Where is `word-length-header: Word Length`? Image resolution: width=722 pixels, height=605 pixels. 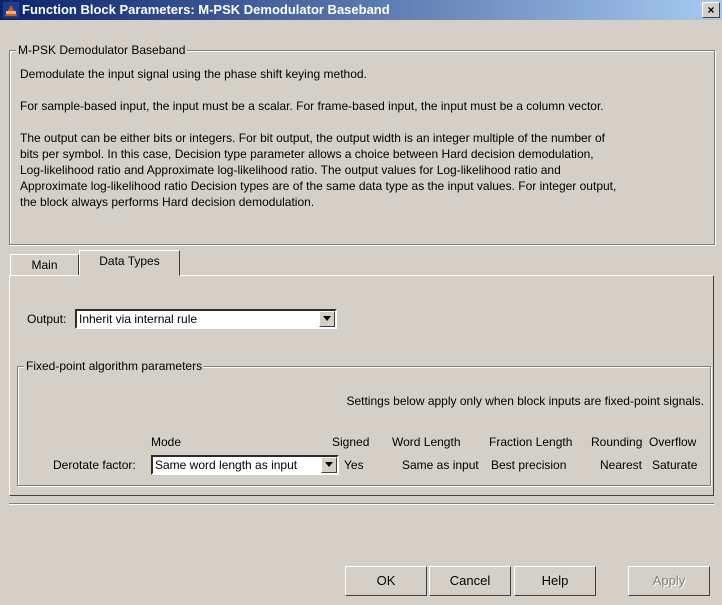
word-length-header: Word Length is located at coordinates (426, 442).